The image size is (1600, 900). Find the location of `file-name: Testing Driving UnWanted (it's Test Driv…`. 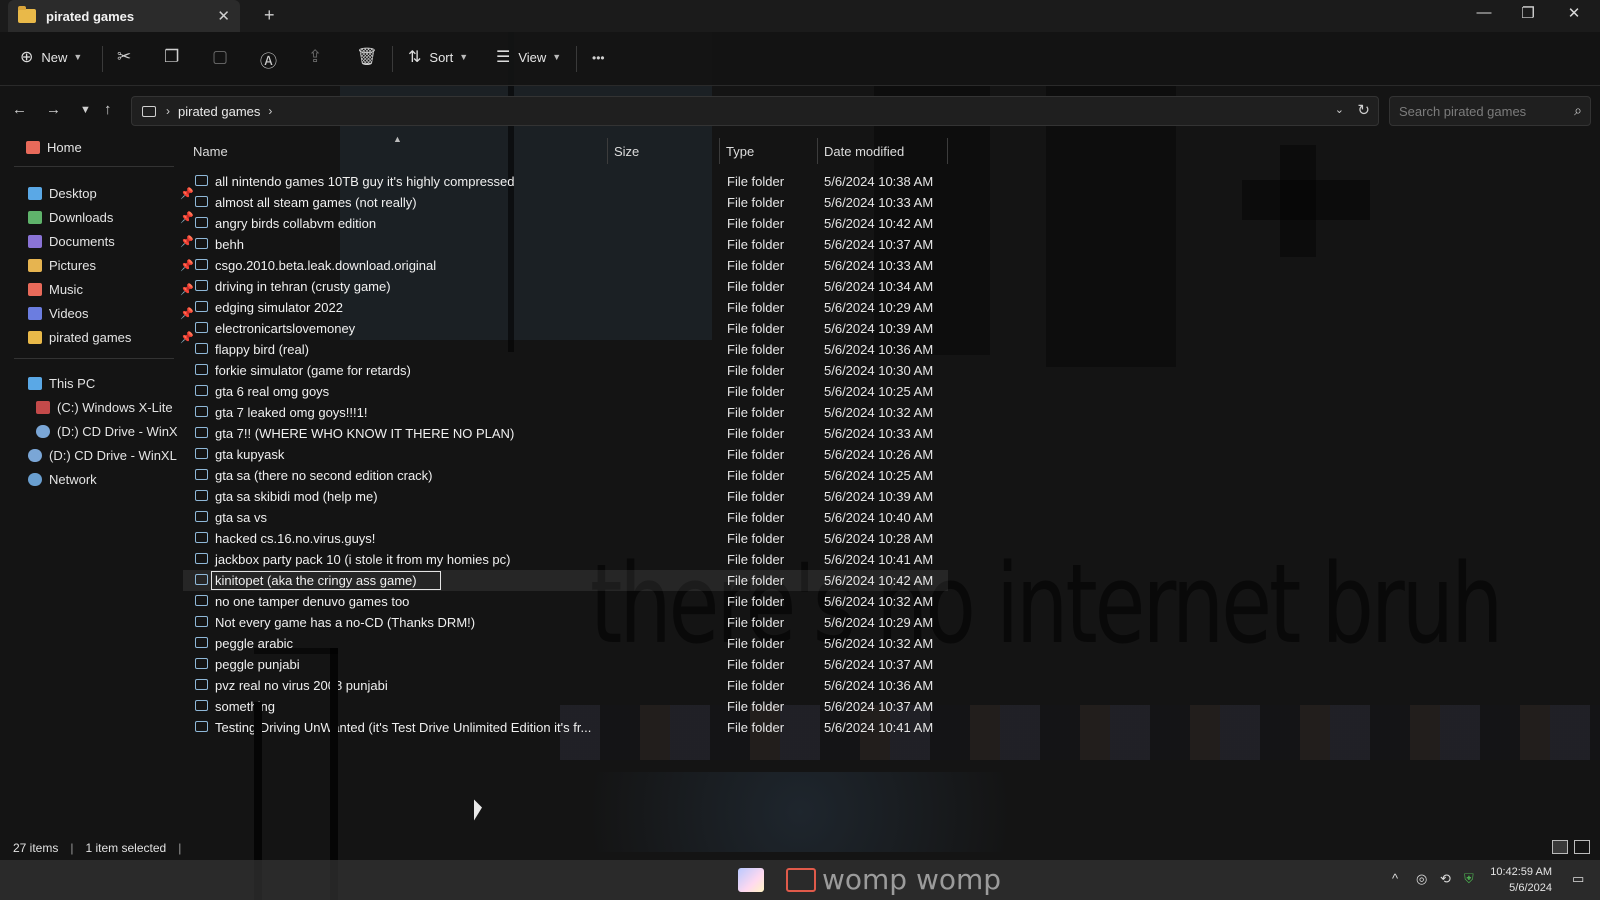

file-name: Testing Driving UnWanted (it's Test Driv… is located at coordinates (403, 727).